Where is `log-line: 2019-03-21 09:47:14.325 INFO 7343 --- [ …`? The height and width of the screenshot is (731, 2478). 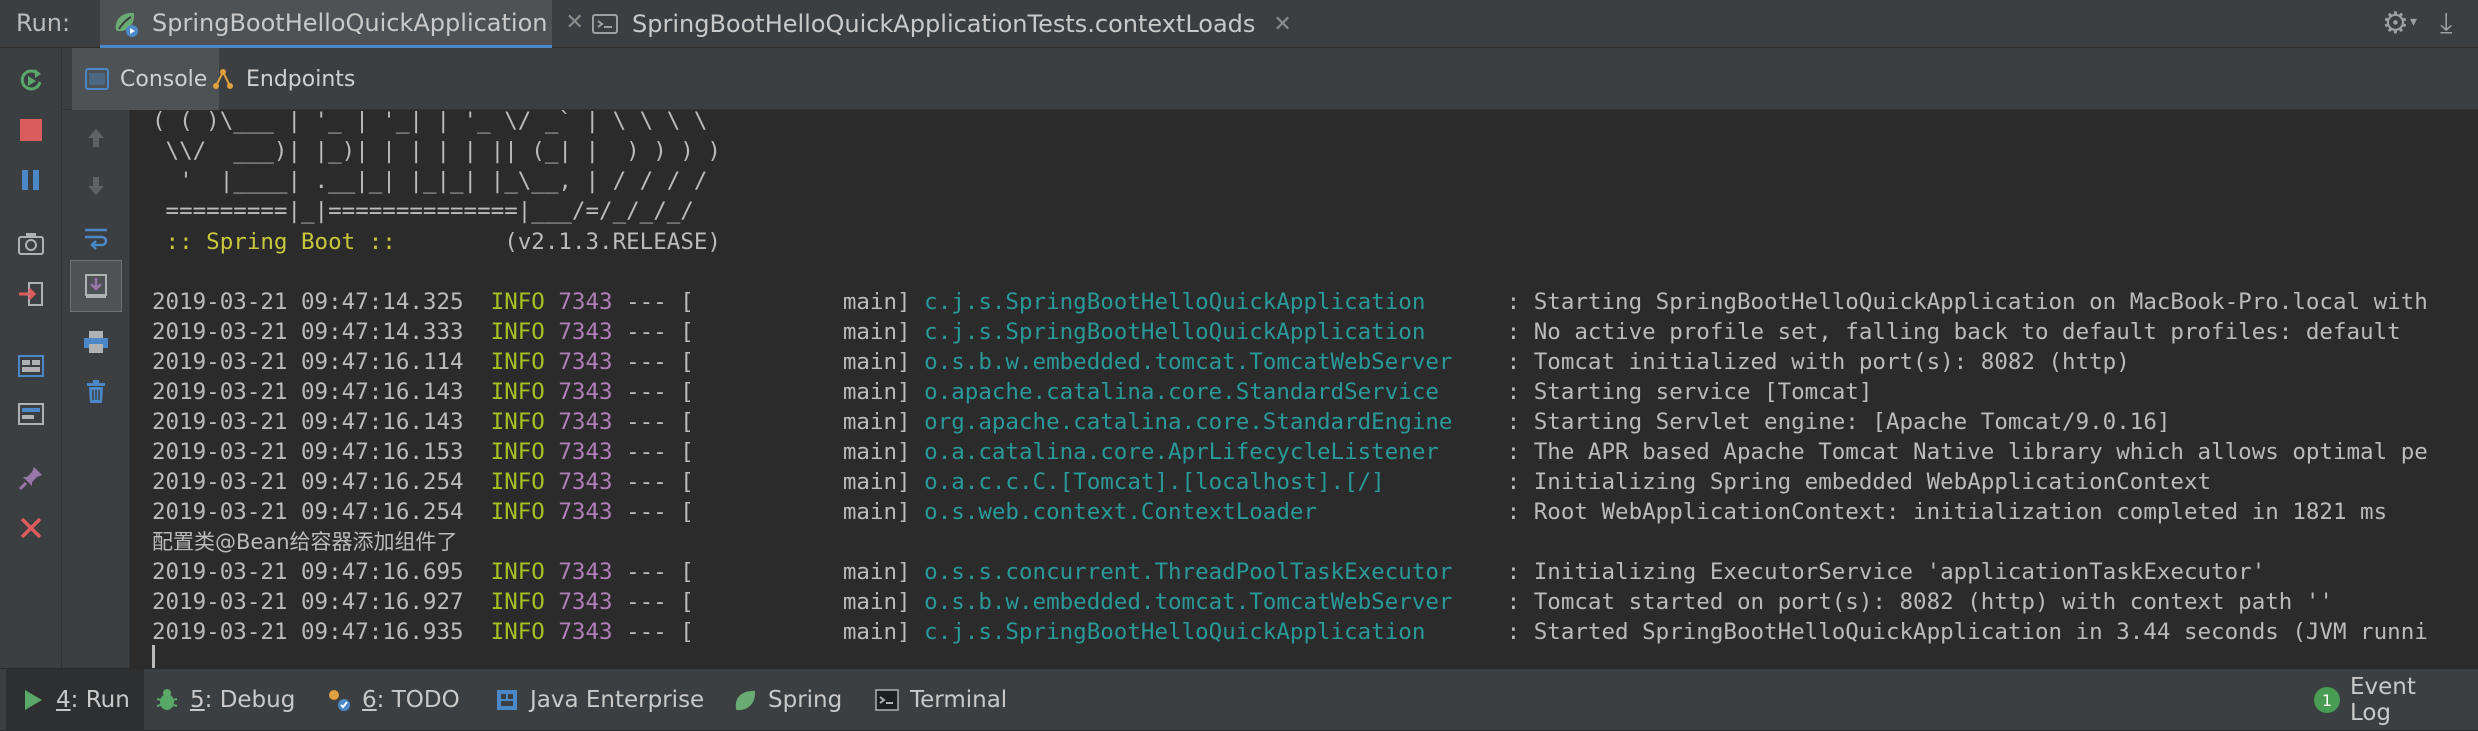 log-line: 2019-03-21 09:47:14.325 INFO 7343 --- [ … is located at coordinates (1290, 302).